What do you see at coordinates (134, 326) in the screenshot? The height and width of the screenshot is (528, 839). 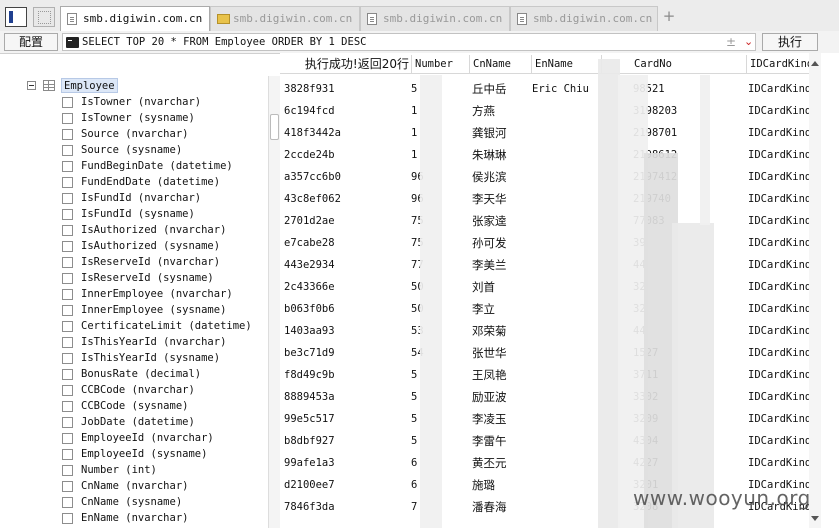 I see `tree-field-item: CertificateLimit (datetime)` at bounding box center [134, 326].